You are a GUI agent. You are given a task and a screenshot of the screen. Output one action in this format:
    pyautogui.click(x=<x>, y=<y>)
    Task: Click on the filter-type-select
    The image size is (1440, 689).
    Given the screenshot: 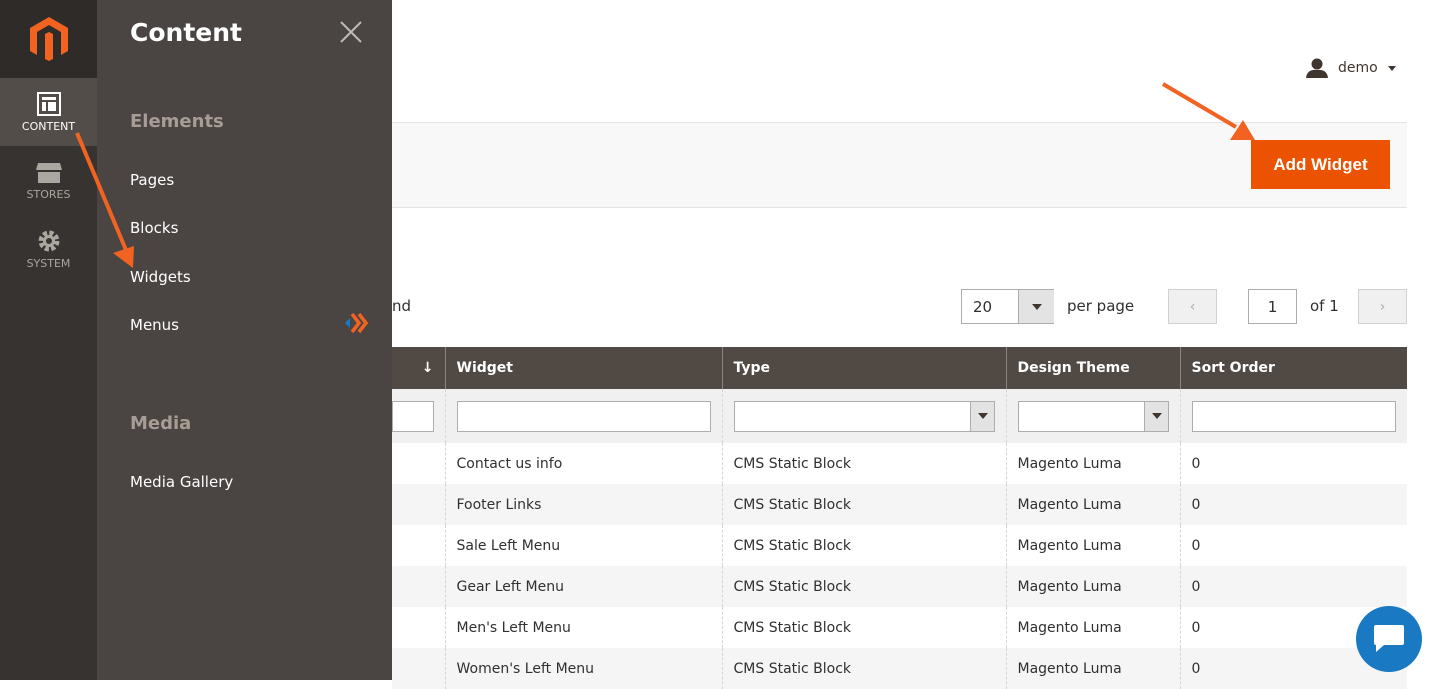 What is the action you would take?
    pyautogui.click(x=864, y=416)
    